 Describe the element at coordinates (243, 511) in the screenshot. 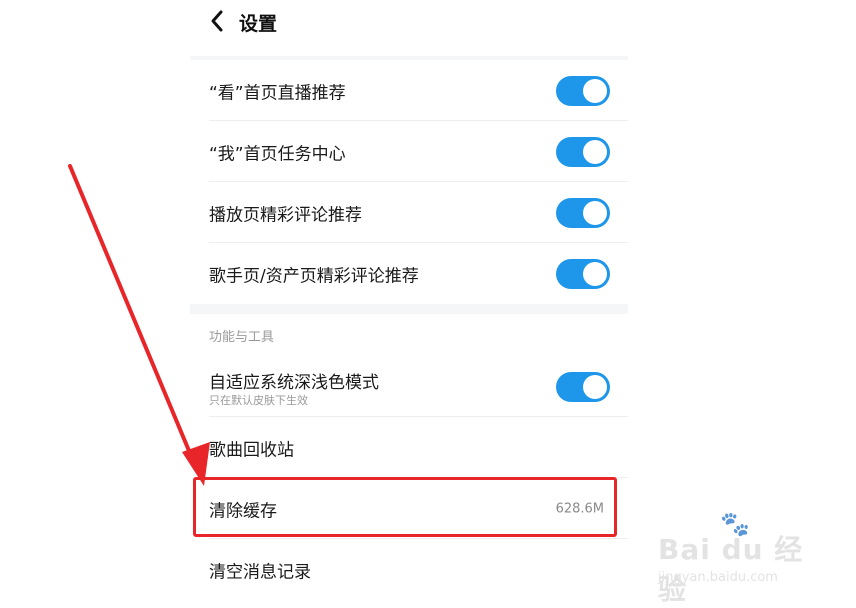

I see `setting-label: 清除缓存` at that location.